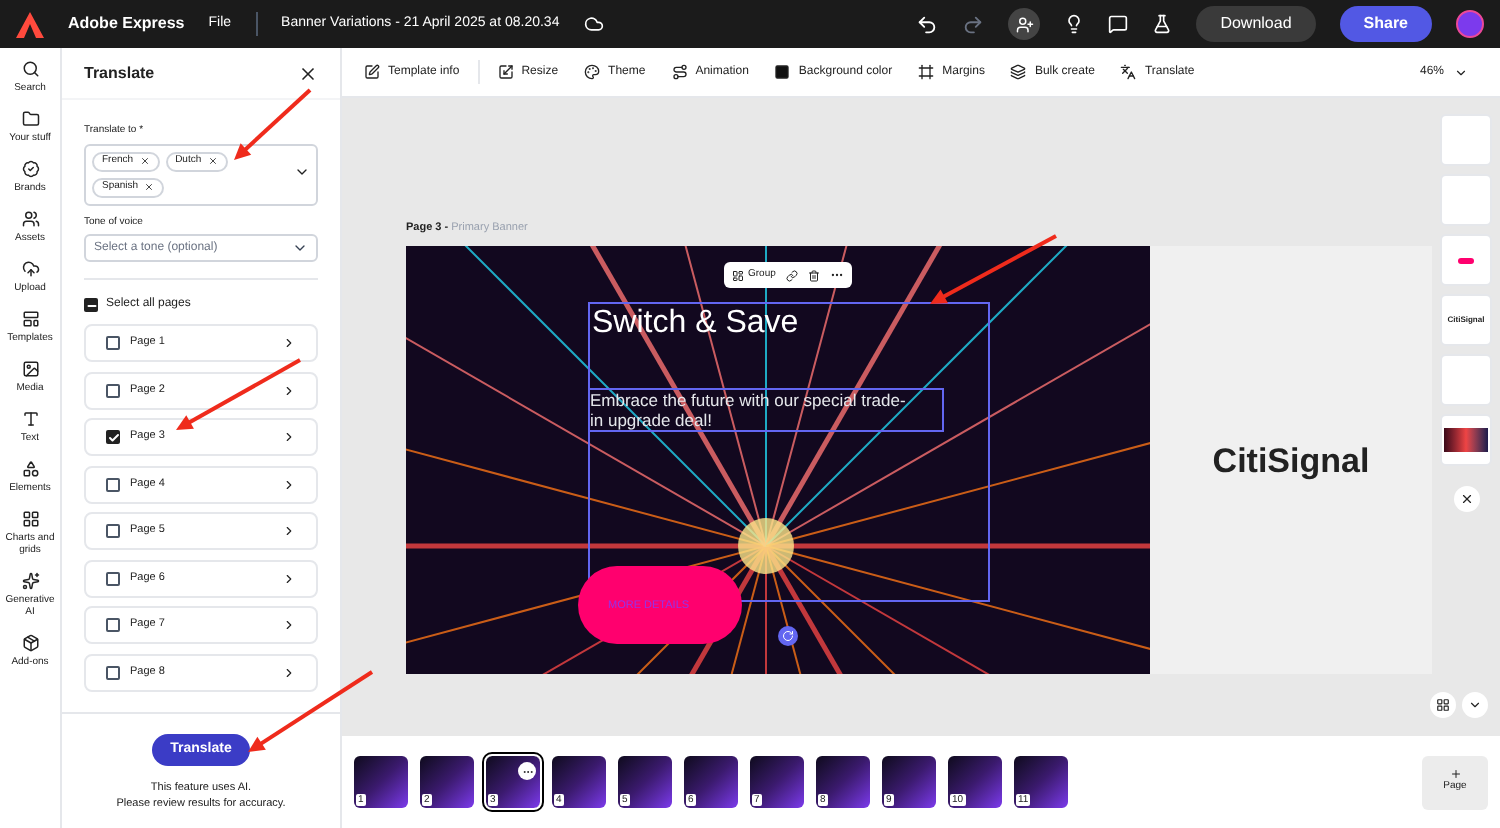 This screenshot has height=828, width=1500. What do you see at coordinates (1455, 774) in the screenshot?
I see `plus-icon` at bounding box center [1455, 774].